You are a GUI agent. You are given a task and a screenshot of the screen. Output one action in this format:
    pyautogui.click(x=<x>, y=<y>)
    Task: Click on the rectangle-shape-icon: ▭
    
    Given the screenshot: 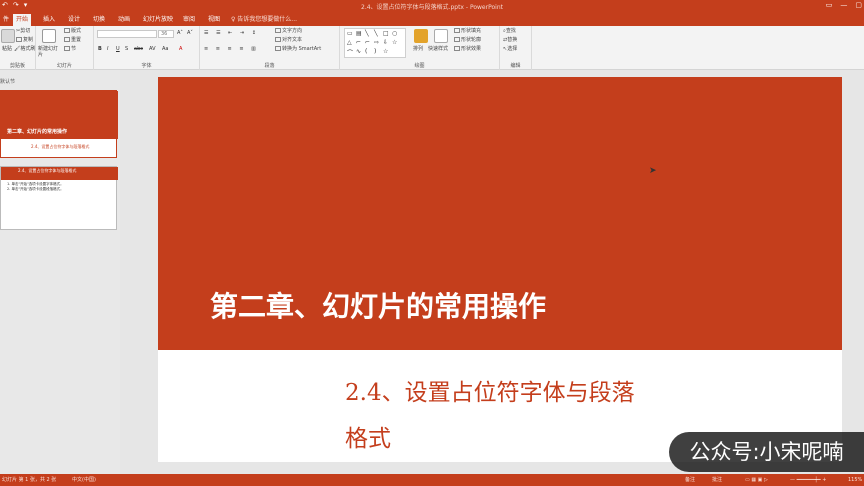 What is the action you would take?
    pyautogui.click(x=350, y=33)
    